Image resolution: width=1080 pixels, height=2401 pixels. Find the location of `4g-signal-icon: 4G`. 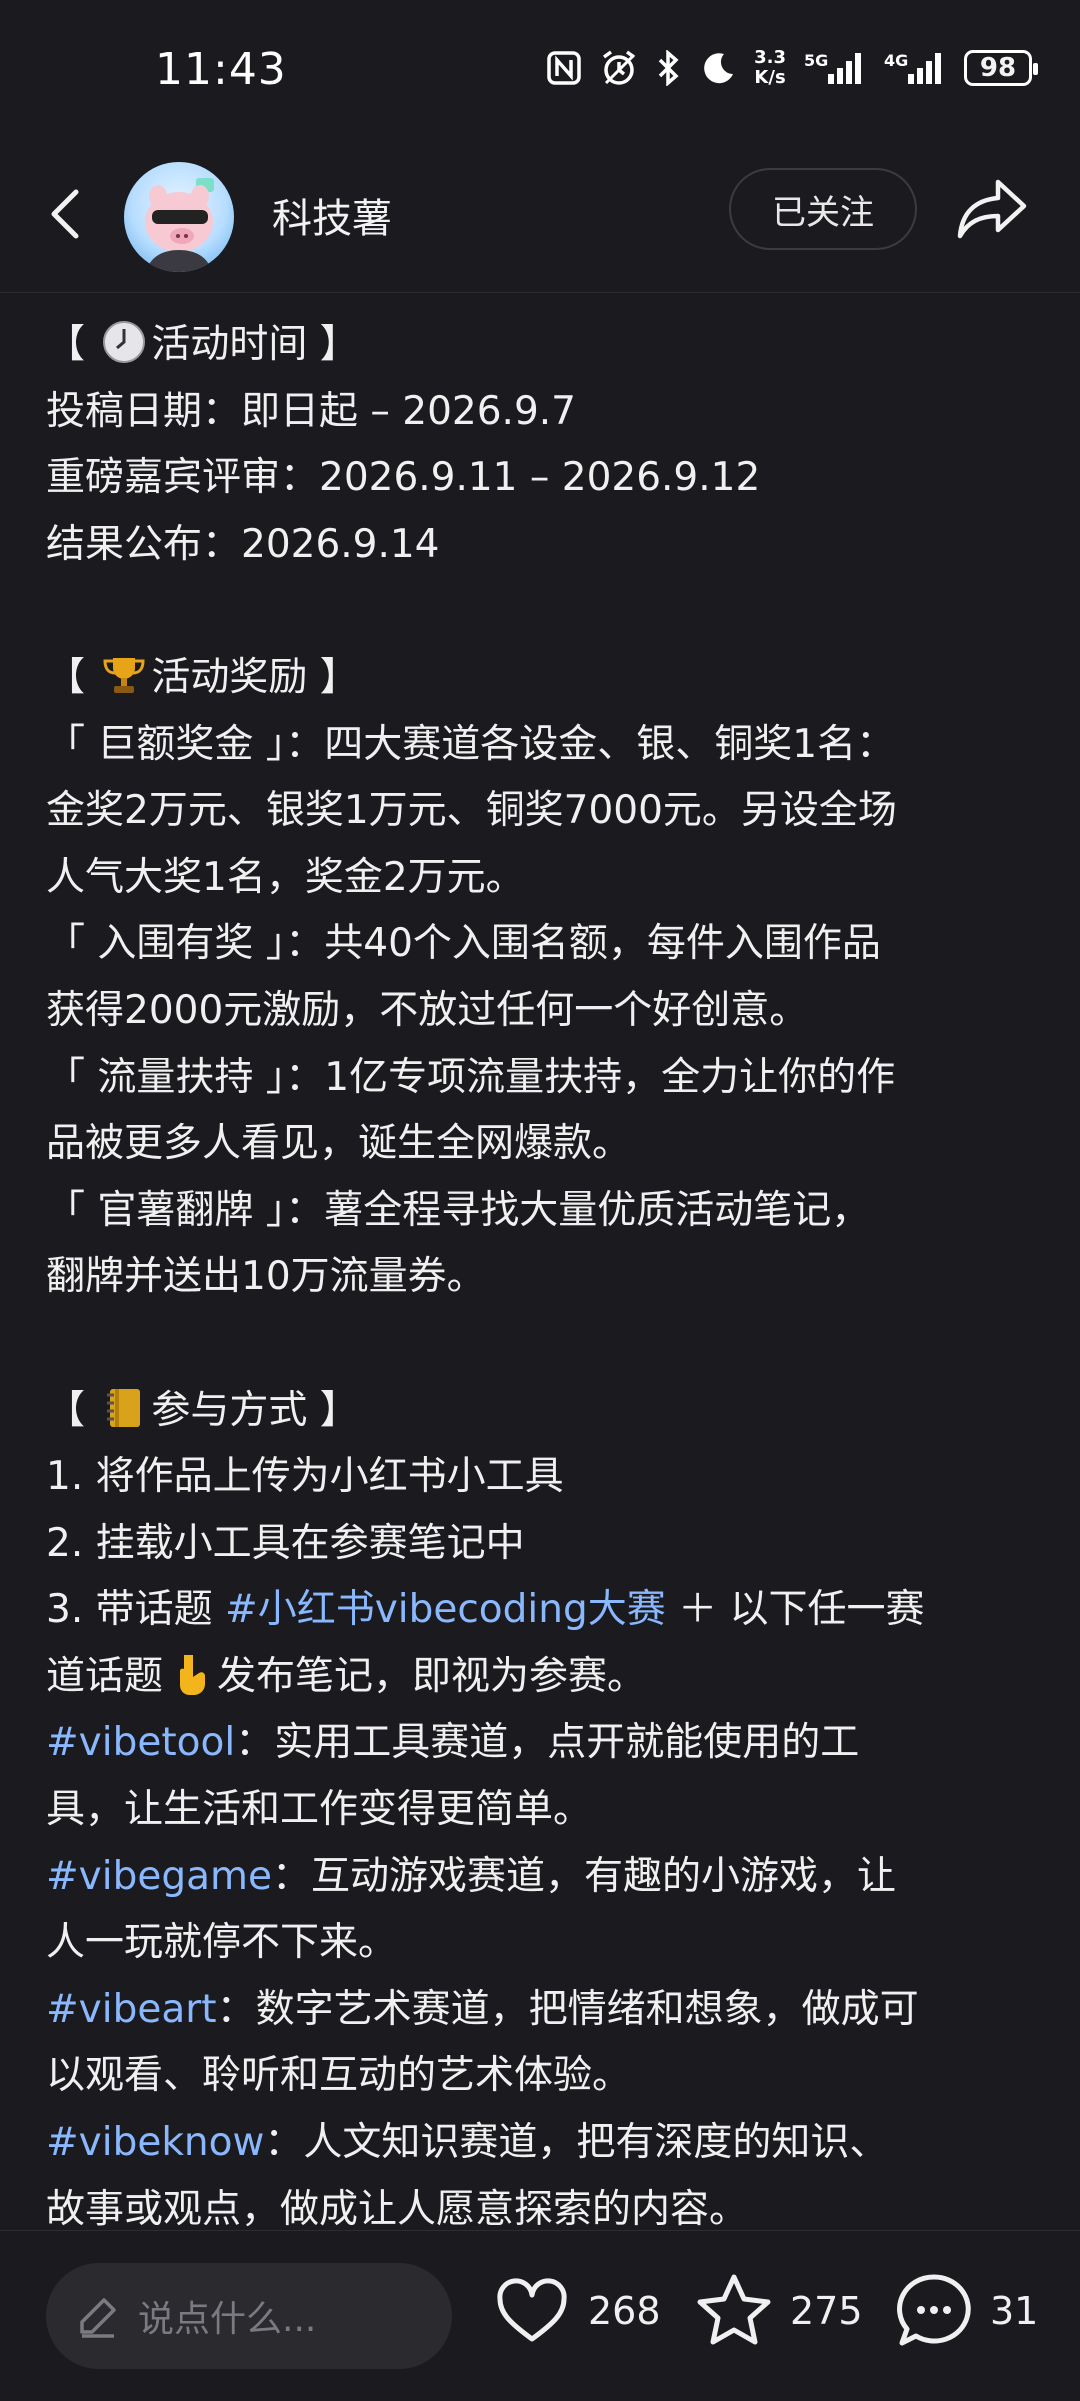

4g-signal-icon: 4G is located at coordinates (915, 68).